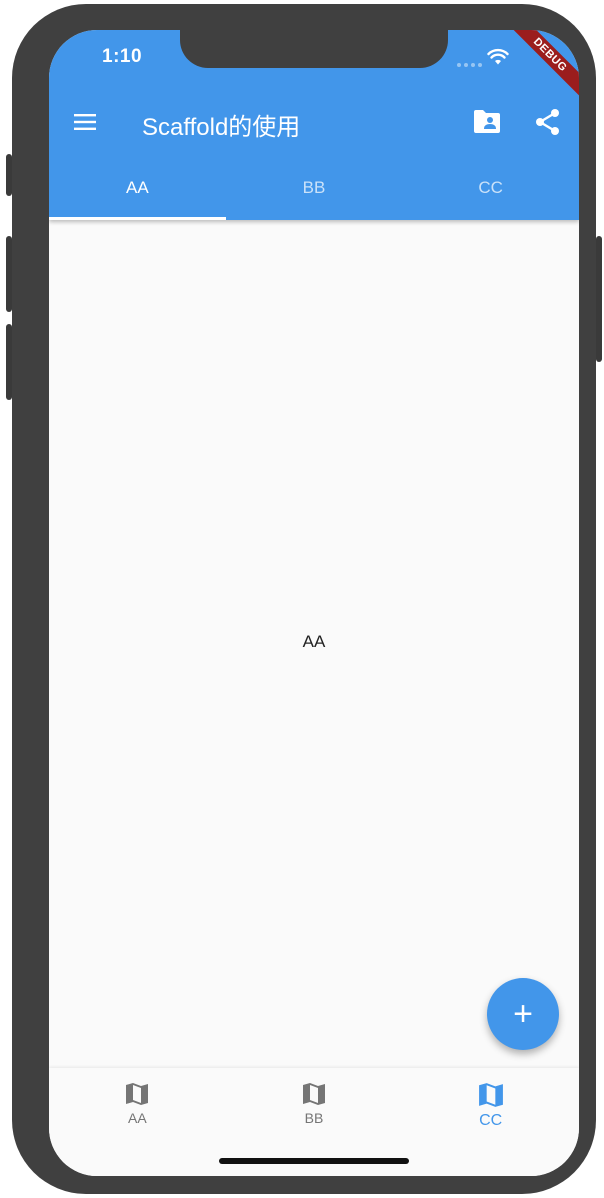 The image size is (604, 1198). I want to click on tab-aa: AA, so click(137, 190).